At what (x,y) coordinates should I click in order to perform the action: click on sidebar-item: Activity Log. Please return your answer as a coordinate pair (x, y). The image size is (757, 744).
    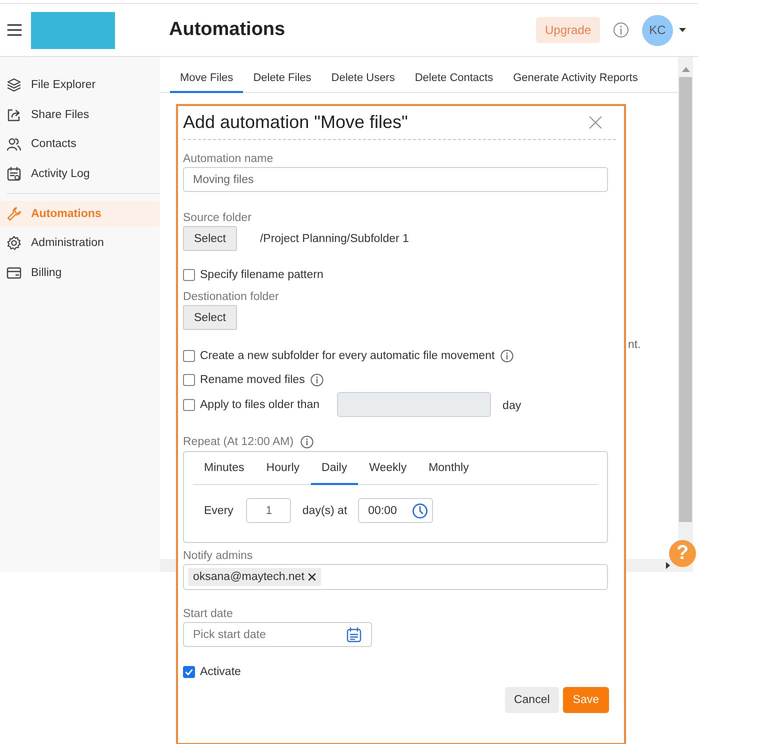
    Looking at the image, I should click on (80, 173).